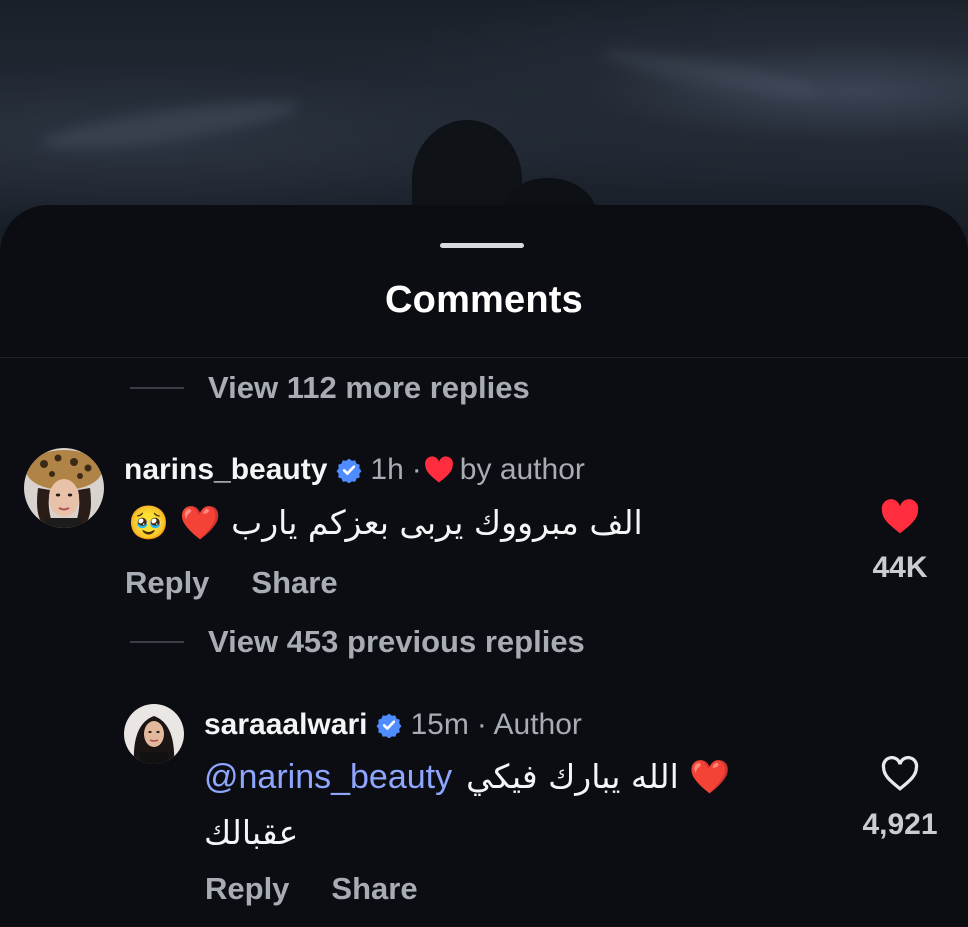 This screenshot has height=927, width=968. I want to click on like-count: 4,921, so click(900, 824).